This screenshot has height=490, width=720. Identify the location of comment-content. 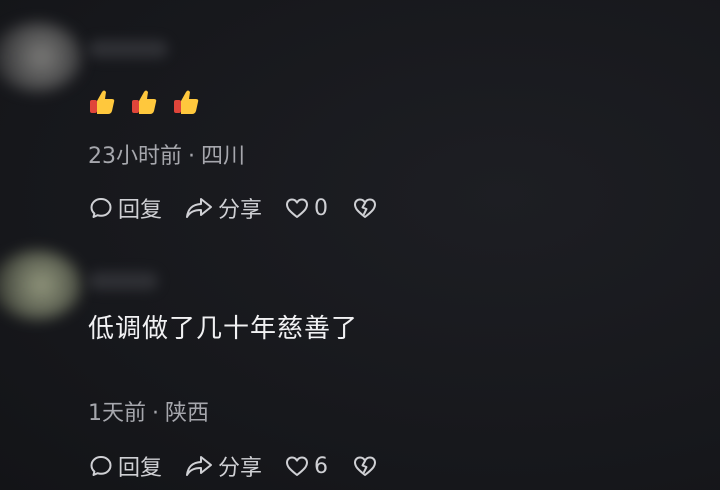
(144, 102).